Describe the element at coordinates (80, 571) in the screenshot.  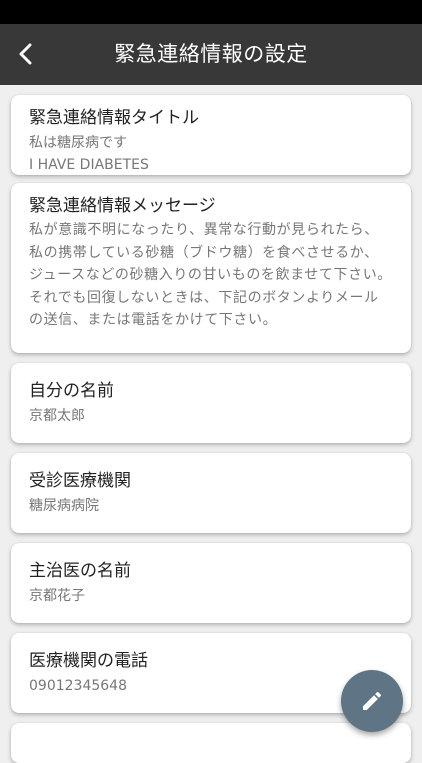
I see `card-title: 主治医の名前` at that location.